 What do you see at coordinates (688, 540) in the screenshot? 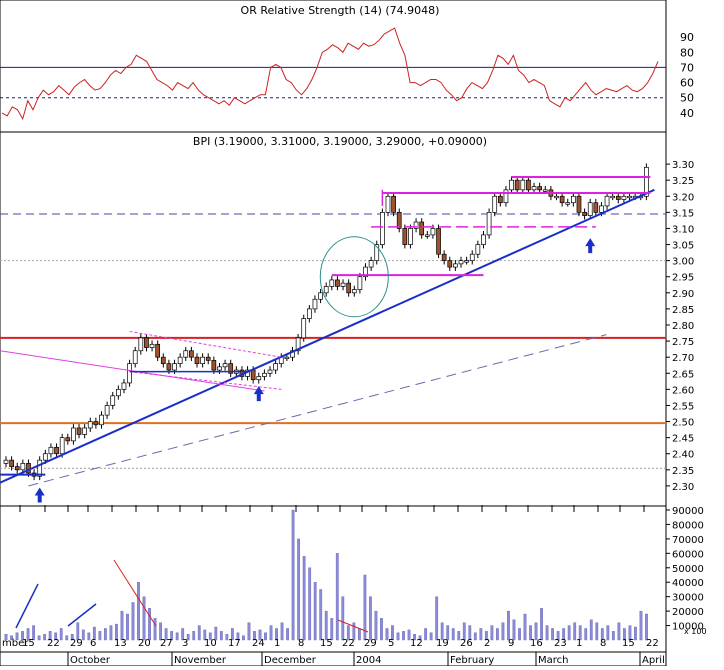
I see `volume-tick-label: 70000` at bounding box center [688, 540].